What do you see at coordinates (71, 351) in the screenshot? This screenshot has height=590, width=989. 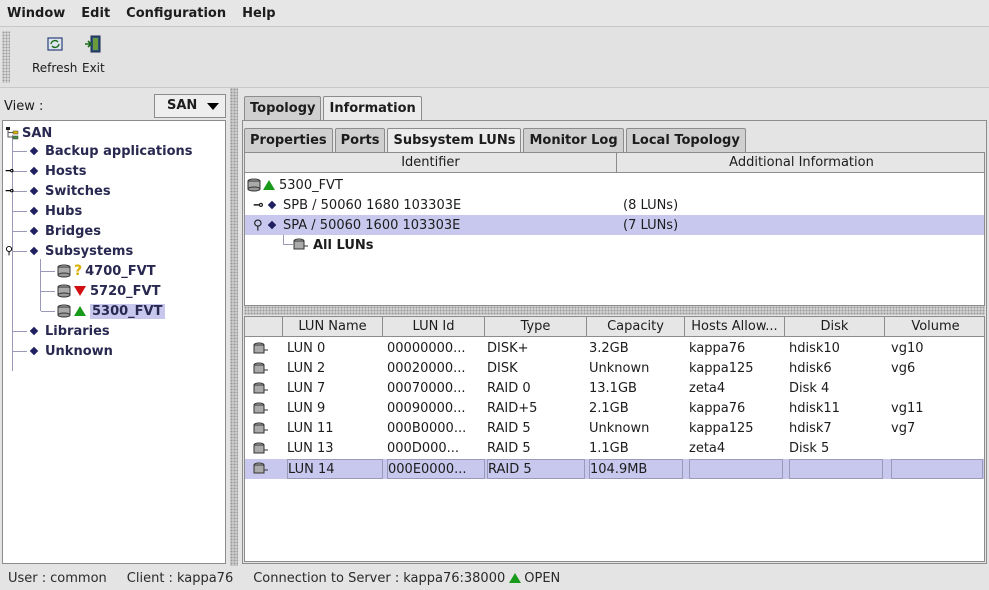 I see `tree-item-unknown: Unknown` at bounding box center [71, 351].